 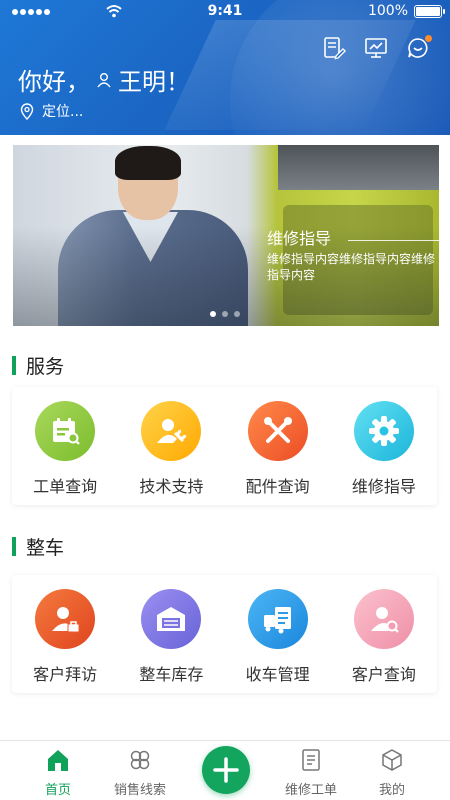 What do you see at coordinates (171, 431) in the screenshot?
I see `user-wrench-icon` at bounding box center [171, 431].